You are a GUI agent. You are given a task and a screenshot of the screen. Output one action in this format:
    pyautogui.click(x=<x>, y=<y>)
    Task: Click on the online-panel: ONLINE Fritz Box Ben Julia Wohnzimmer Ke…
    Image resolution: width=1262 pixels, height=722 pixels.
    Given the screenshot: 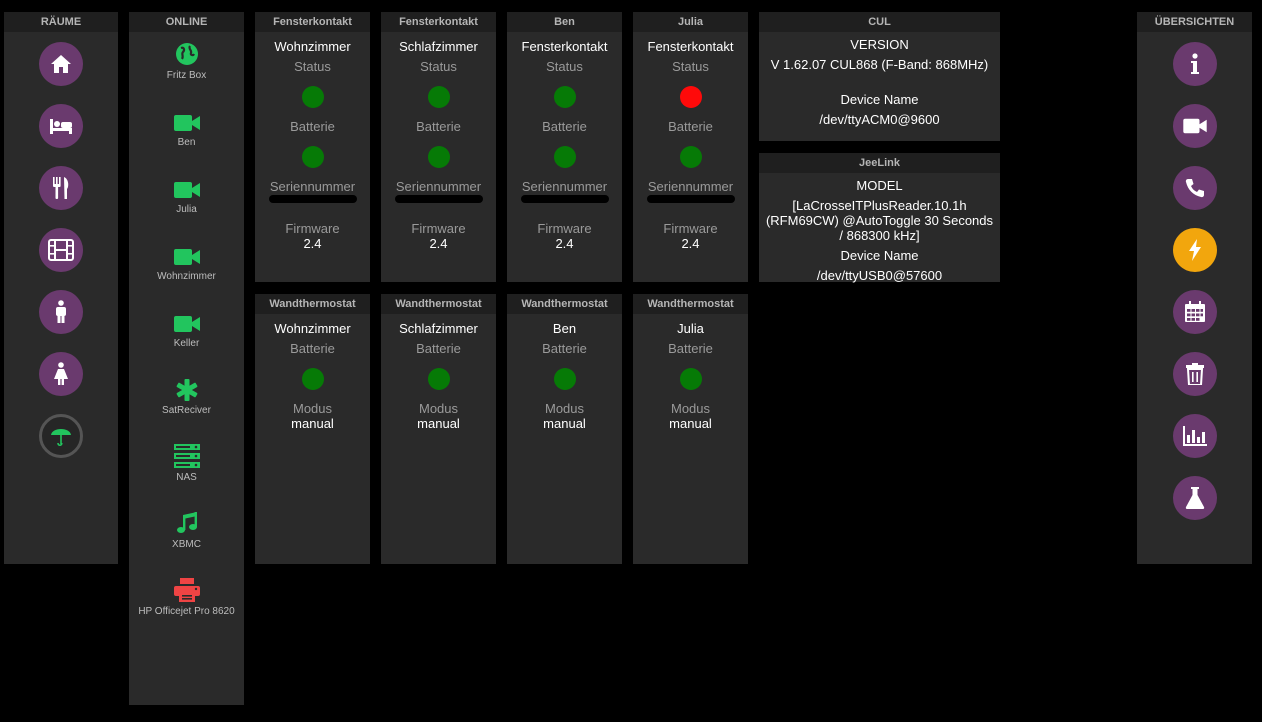 What is the action you would take?
    pyautogui.click(x=186, y=358)
    